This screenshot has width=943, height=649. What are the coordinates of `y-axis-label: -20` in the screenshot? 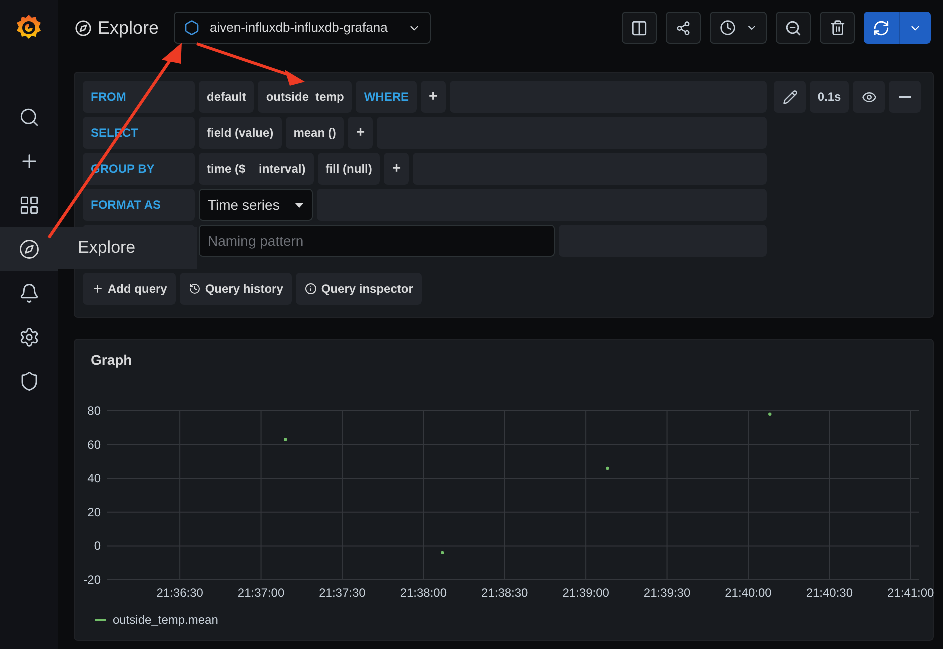 It's located at (92, 580).